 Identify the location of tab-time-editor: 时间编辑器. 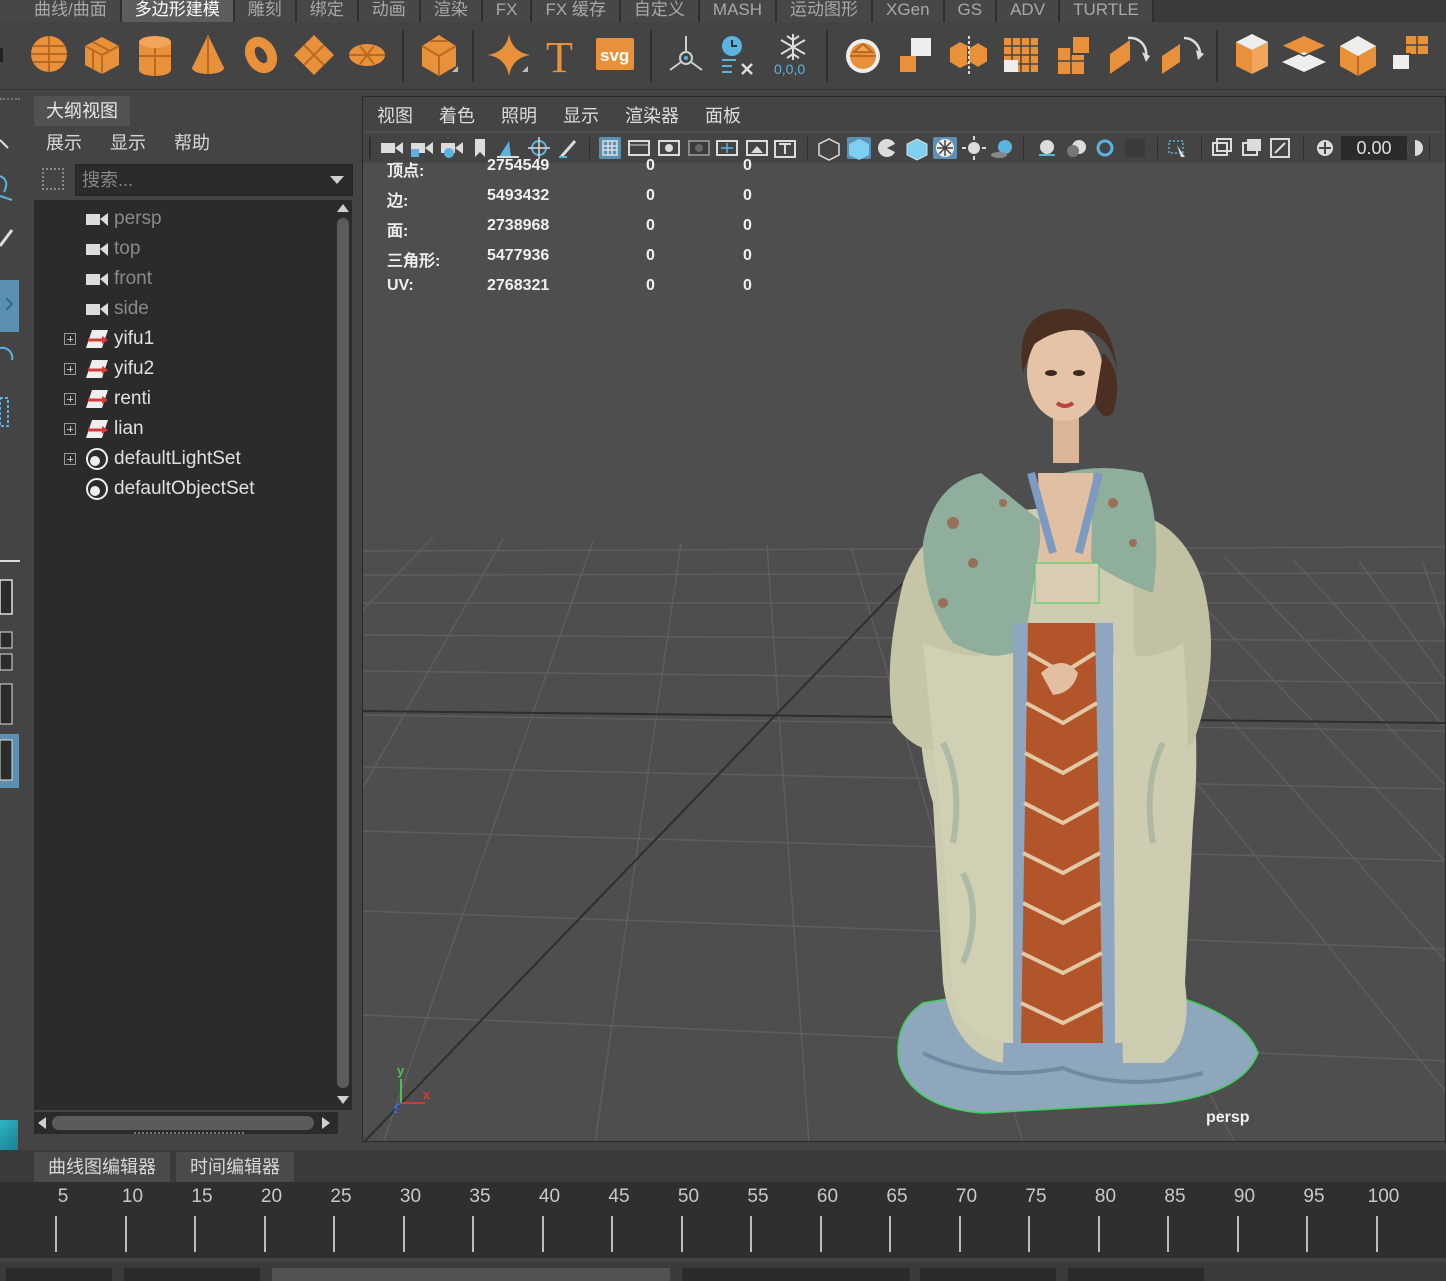
(235, 1167).